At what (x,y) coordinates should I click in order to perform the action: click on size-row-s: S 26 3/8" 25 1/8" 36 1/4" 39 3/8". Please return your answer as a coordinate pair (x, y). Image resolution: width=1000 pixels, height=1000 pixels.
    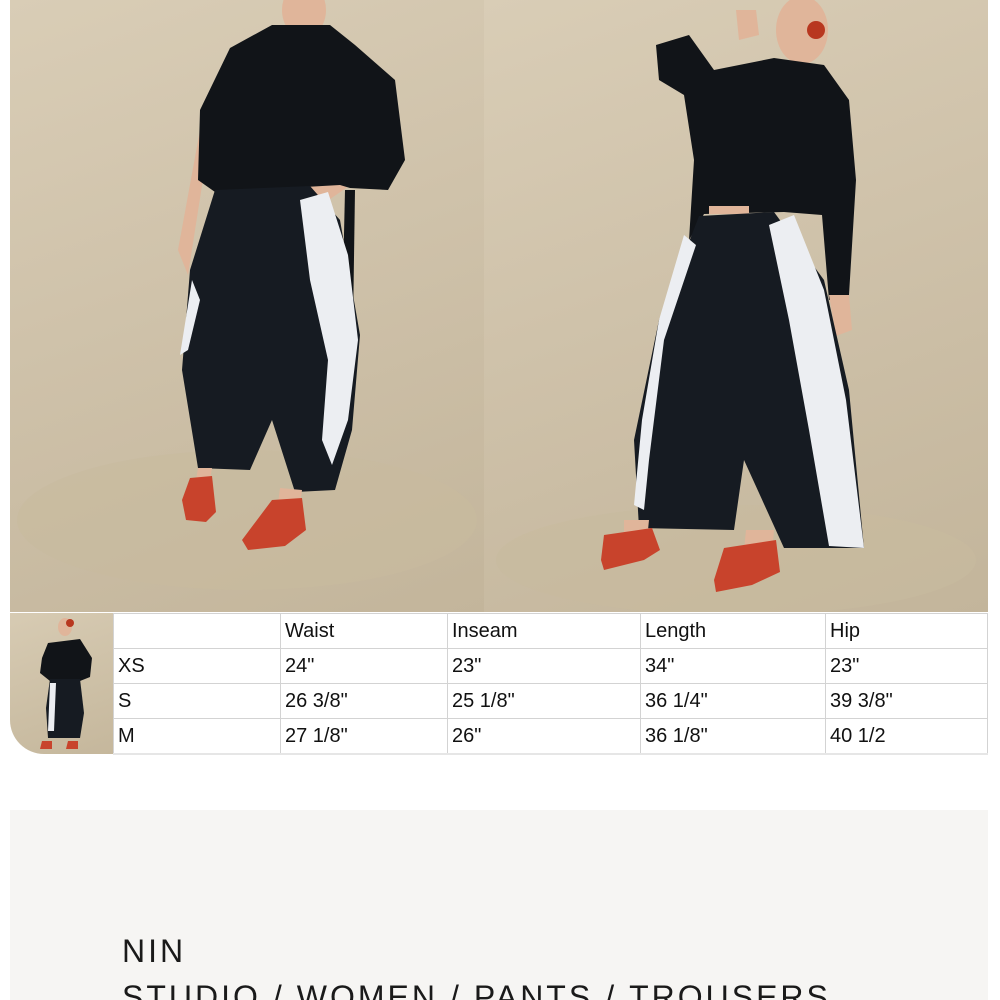
    Looking at the image, I should click on (550, 701).